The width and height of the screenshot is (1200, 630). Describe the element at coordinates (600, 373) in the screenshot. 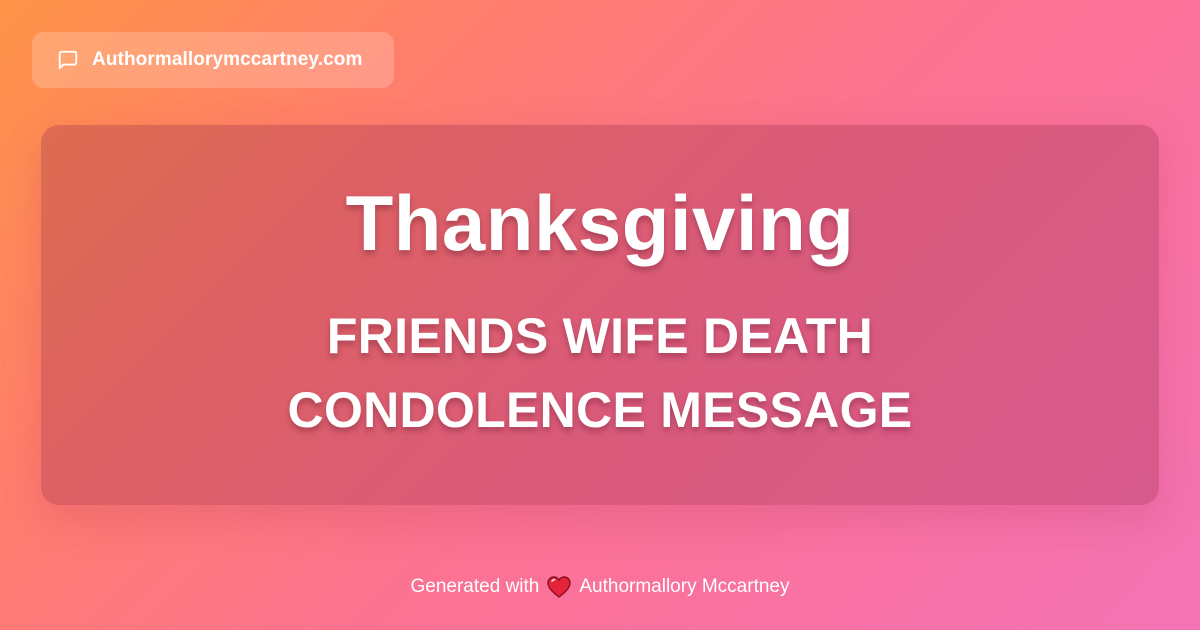

I see `page-subtitle: FRIENDS WIFE DEATH CONDOLENCE MESSAGE` at that location.